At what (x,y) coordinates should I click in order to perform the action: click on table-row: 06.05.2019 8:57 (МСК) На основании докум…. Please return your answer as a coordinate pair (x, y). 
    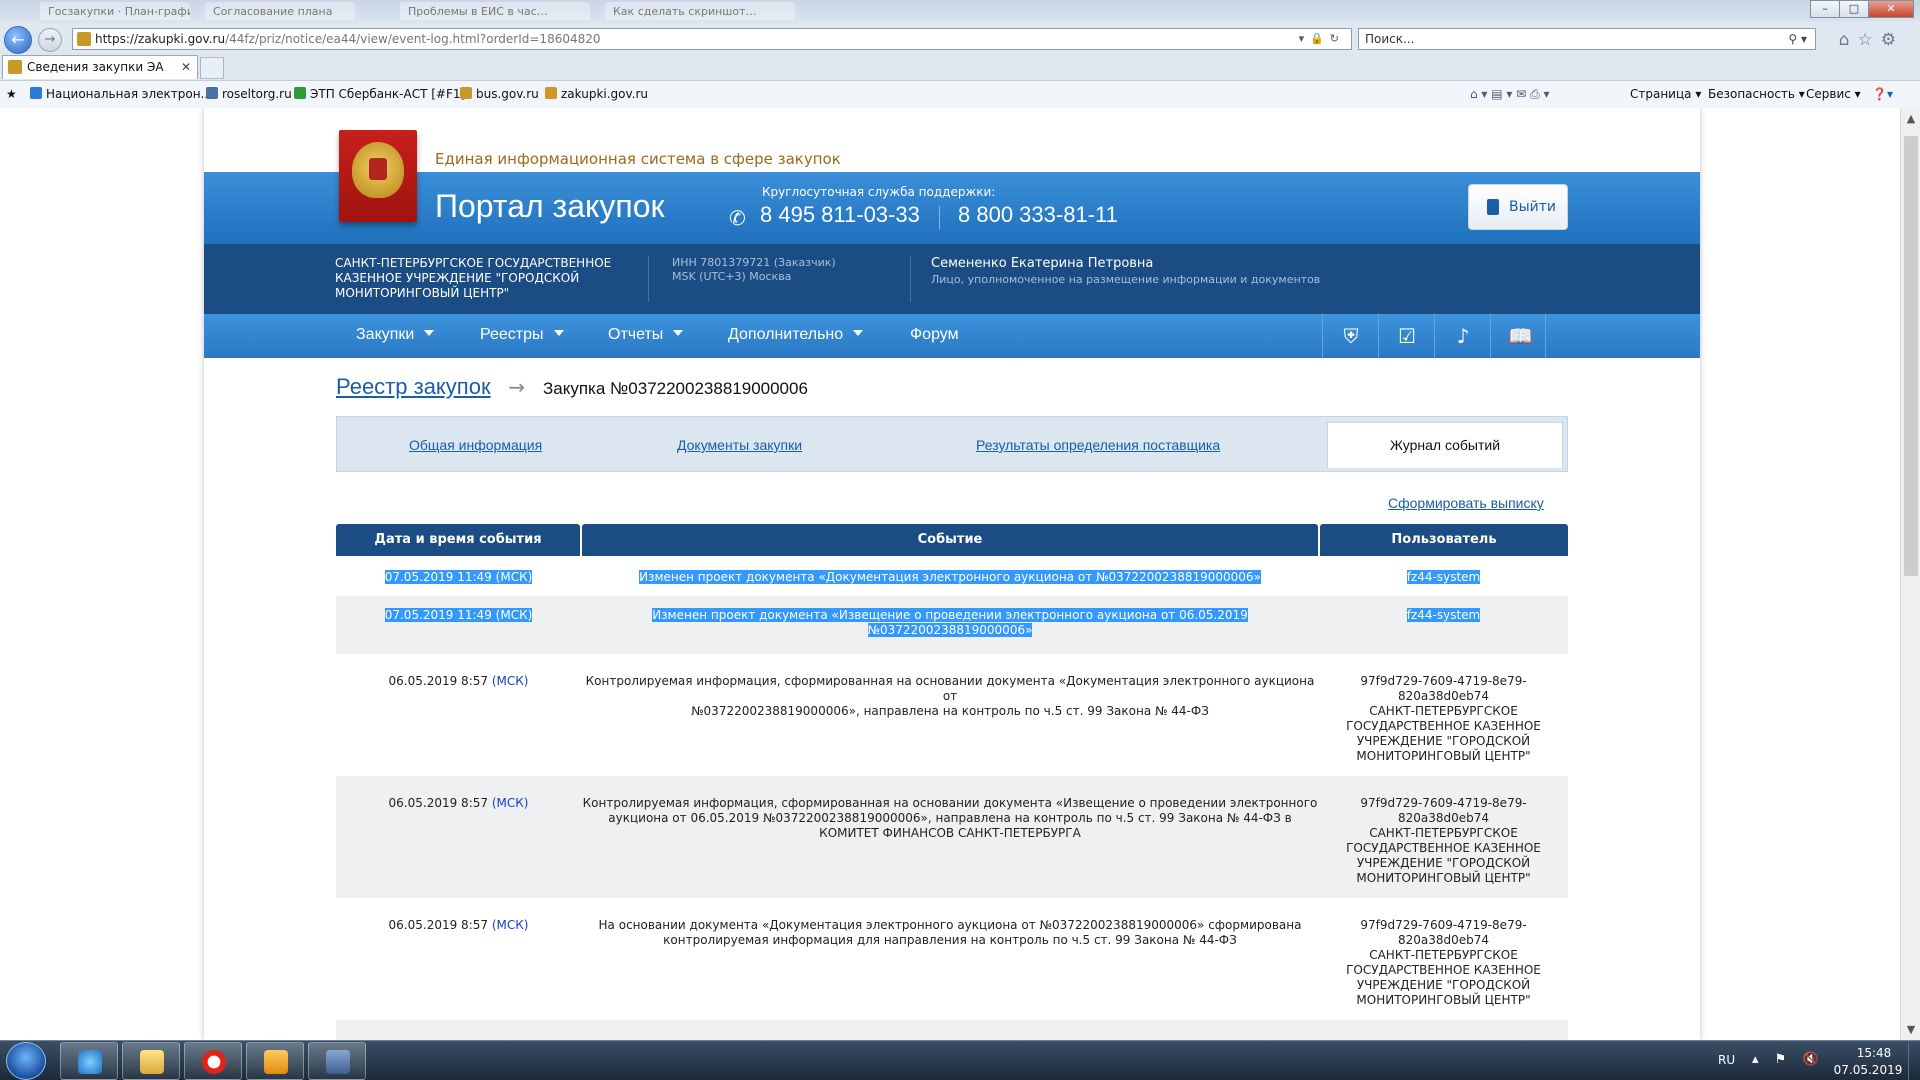
    Looking at the image, I should click on (952, 959).